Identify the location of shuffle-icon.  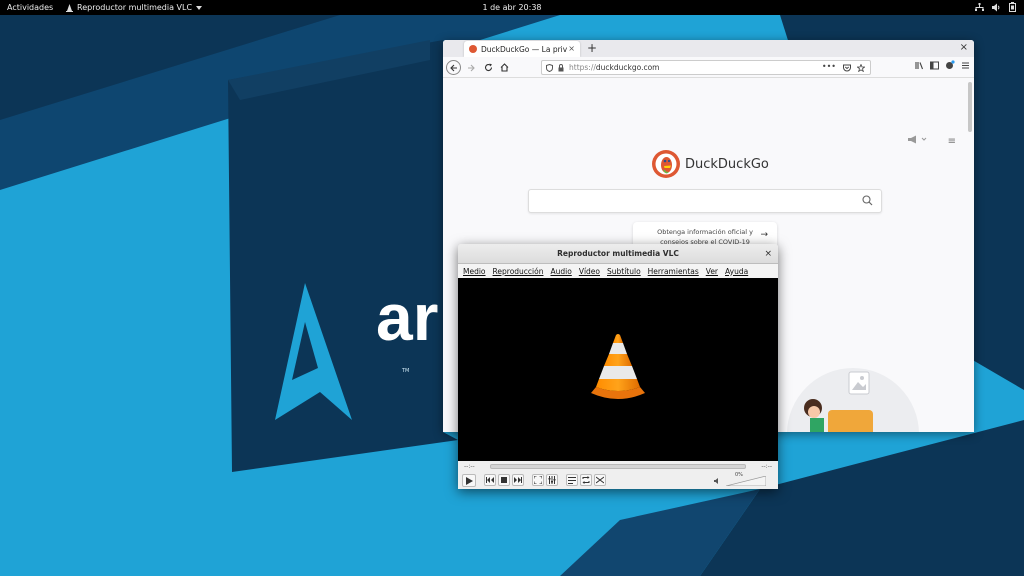
(600, 480).